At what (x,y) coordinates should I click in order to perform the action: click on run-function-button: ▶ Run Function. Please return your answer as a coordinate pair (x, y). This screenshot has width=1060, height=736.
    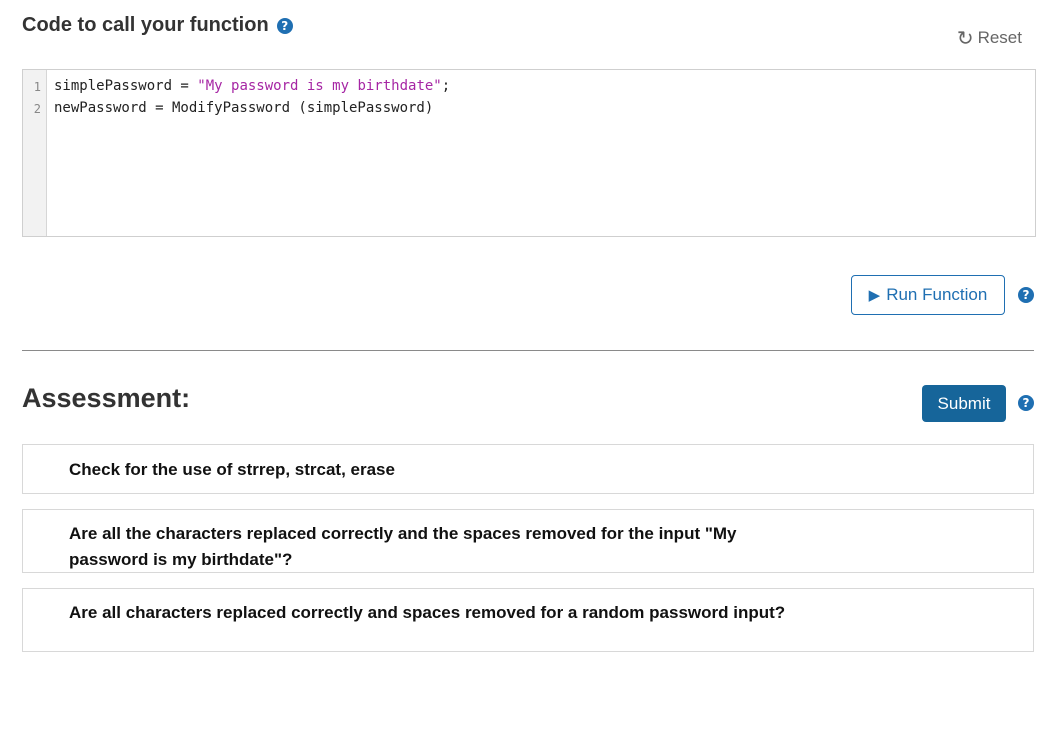
    Looking at the image, I should click on (928, 295).